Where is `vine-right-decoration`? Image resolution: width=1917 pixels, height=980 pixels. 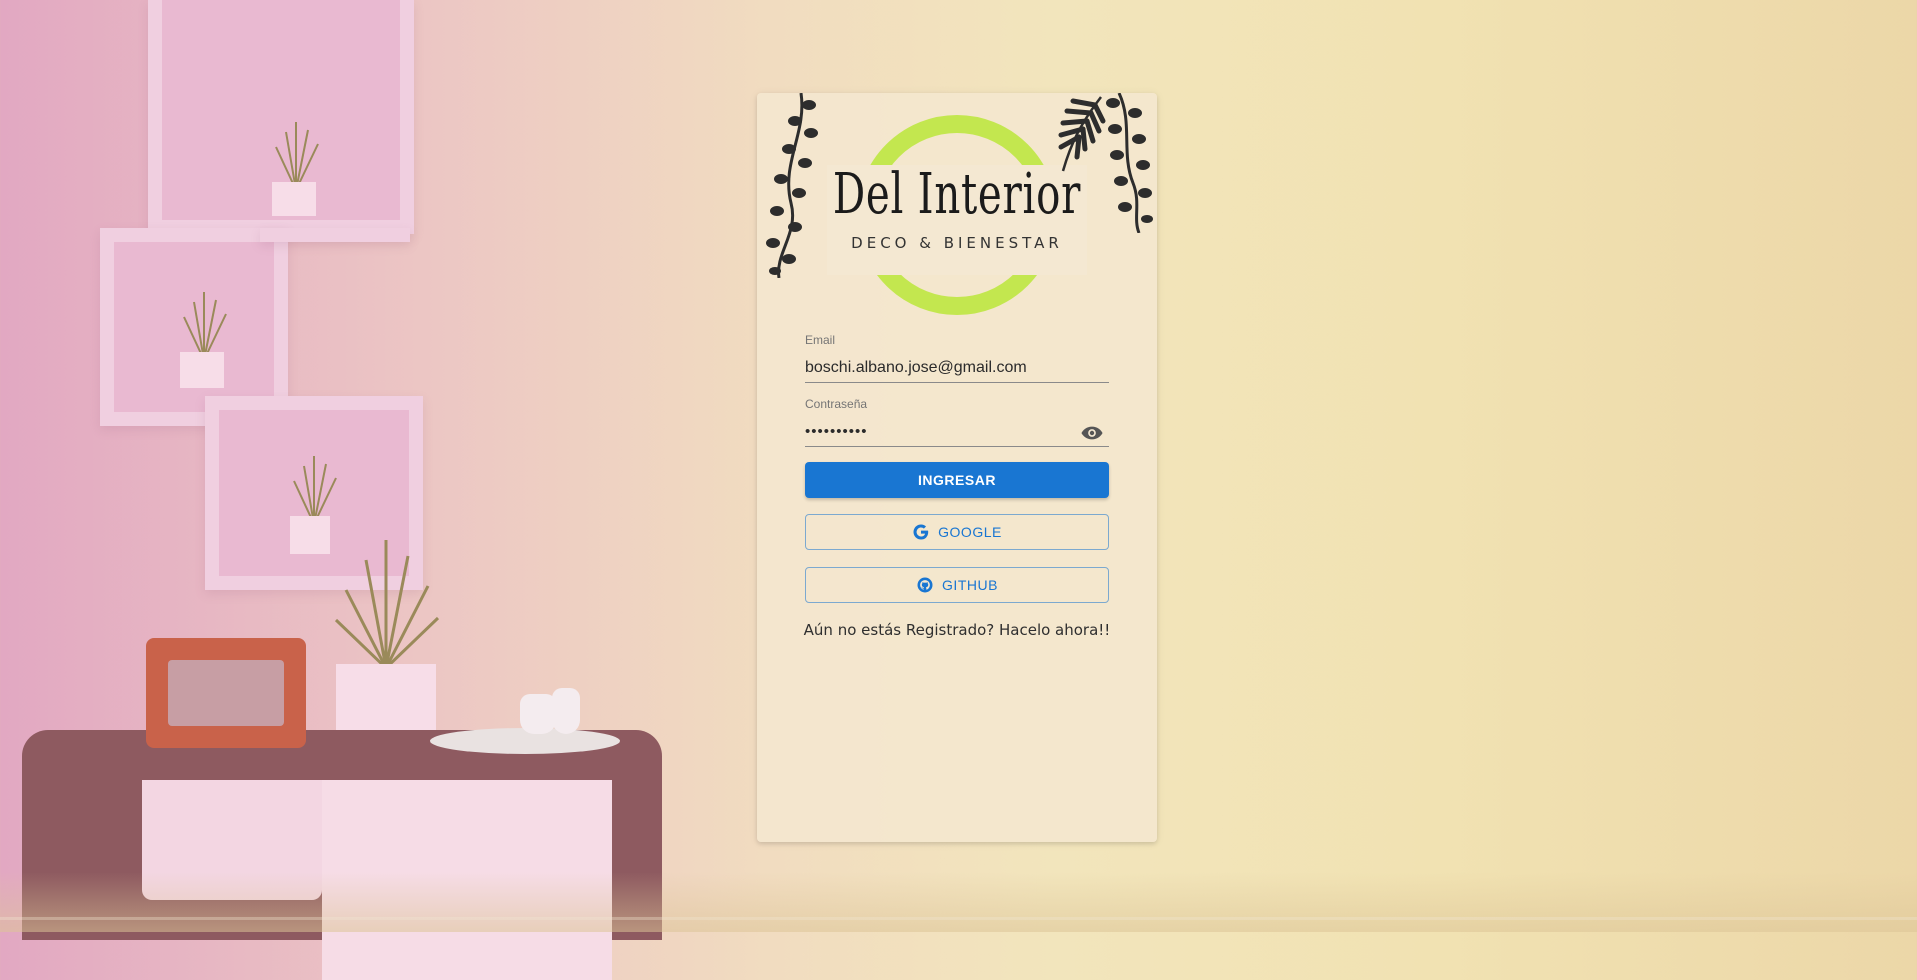 vine-right-decoration is located at coordinates (1129, 163).